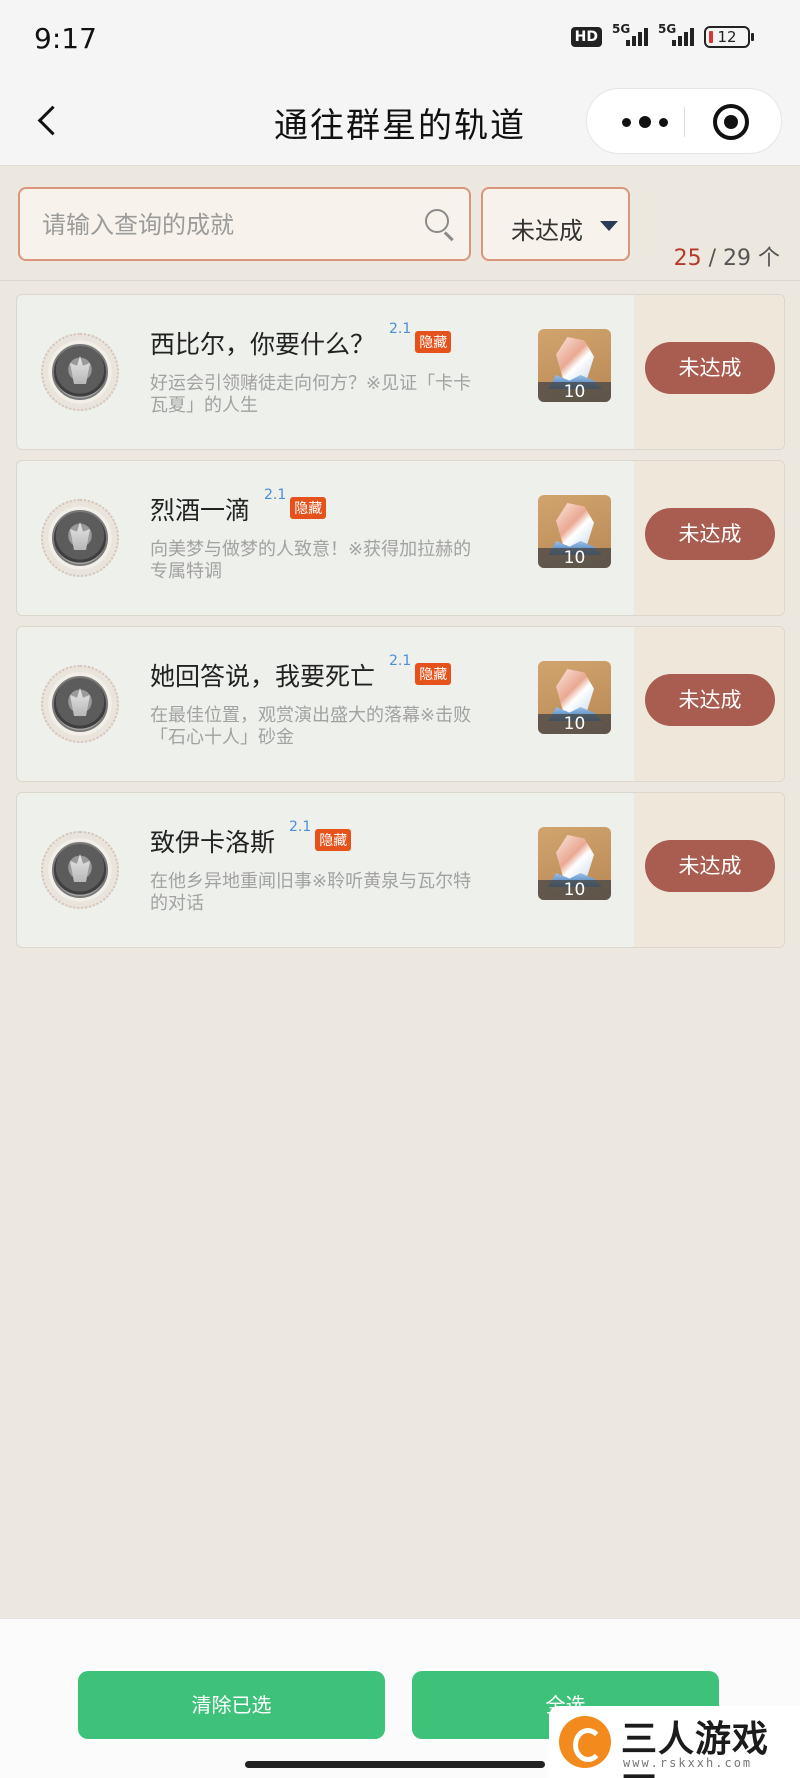 The image size is (800, 1778). What do you see at coordinates (311, 892) in the screenshot?
I see `achievement-description: 在他乡异地重闻旧事※聆听黄泉与瓦尔特的对话` at bounding box center [311, 892].